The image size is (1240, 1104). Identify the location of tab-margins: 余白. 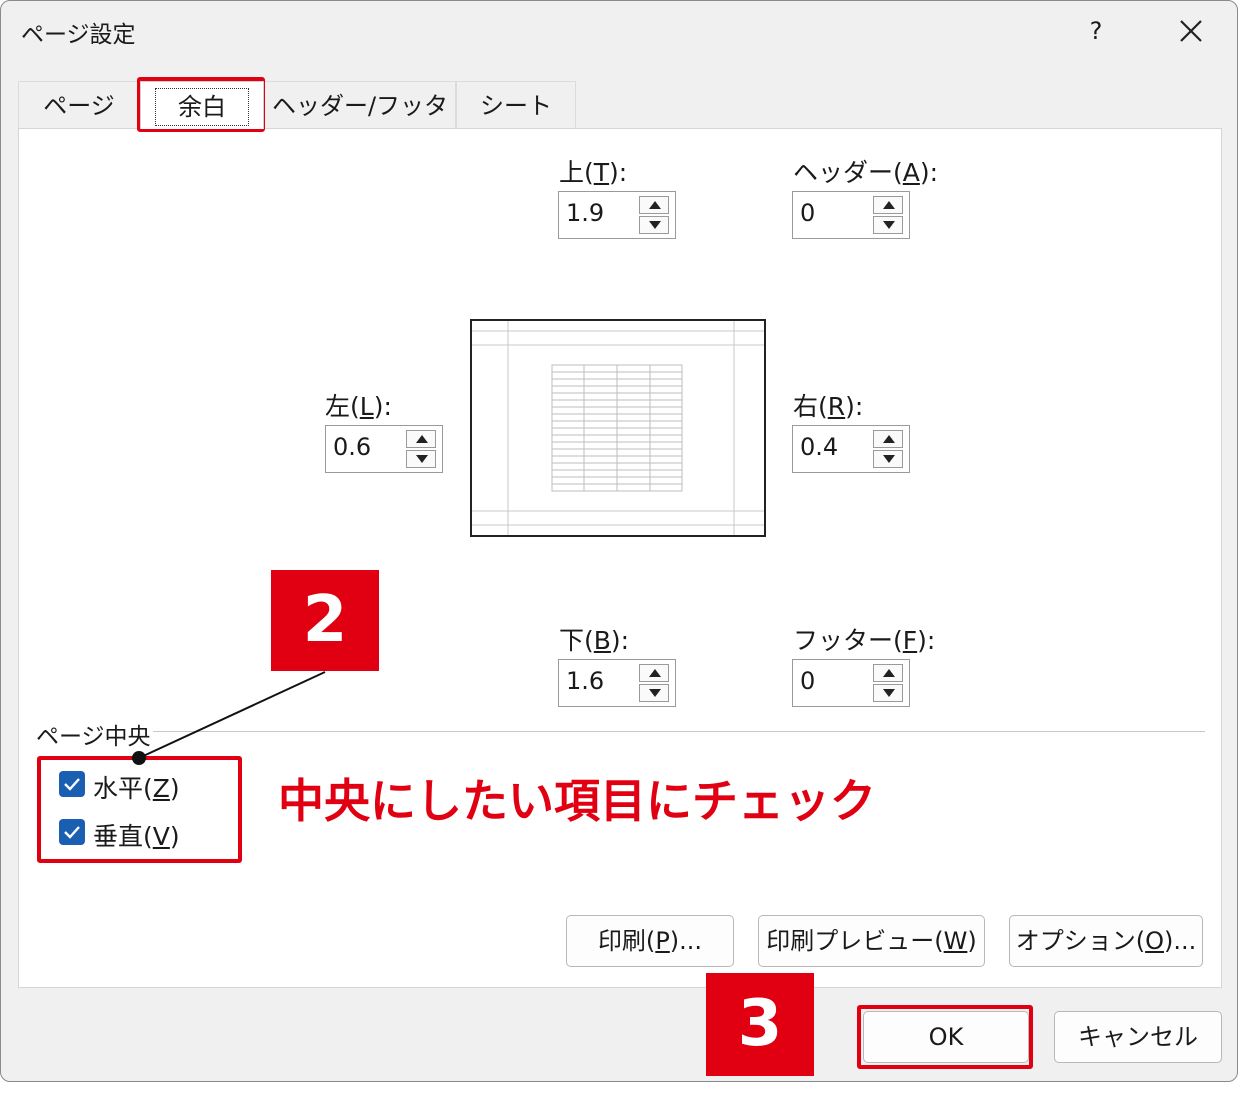
(202, 105).